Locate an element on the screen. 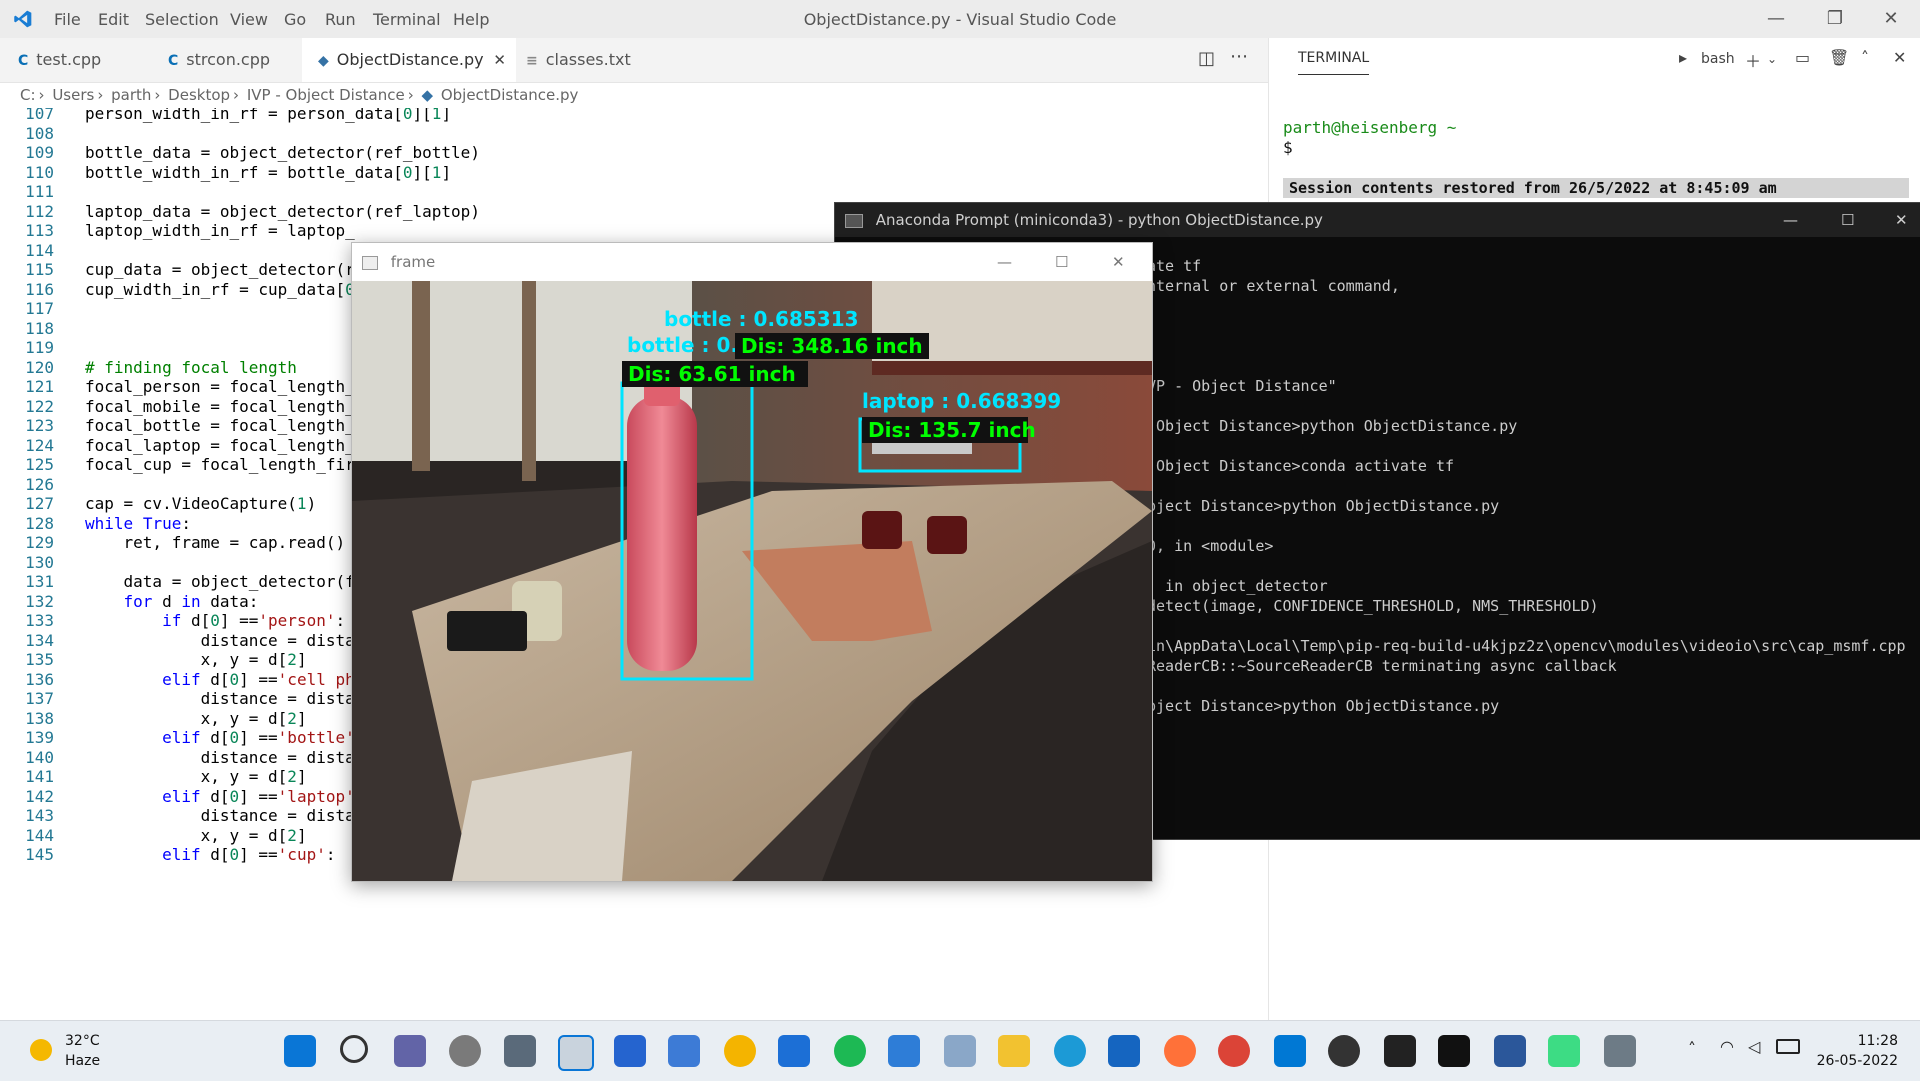  code-line: ret, frame = cap.read() is located at coordinates (215, 542).